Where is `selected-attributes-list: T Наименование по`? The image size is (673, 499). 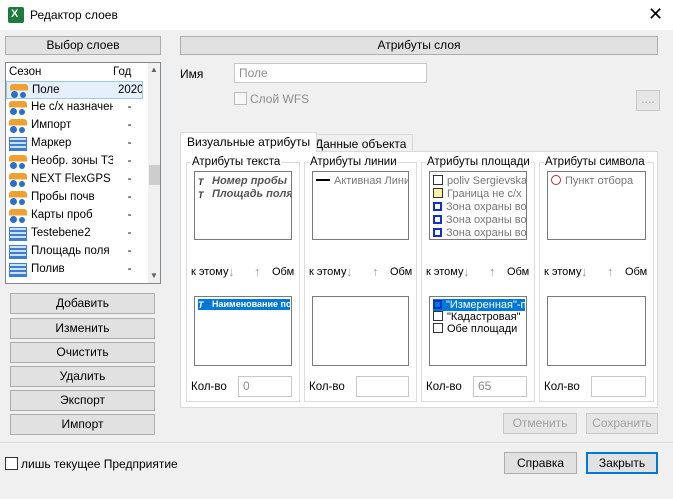
selected-attributes-list: T Наименование по is located at coordinates (243, 331).